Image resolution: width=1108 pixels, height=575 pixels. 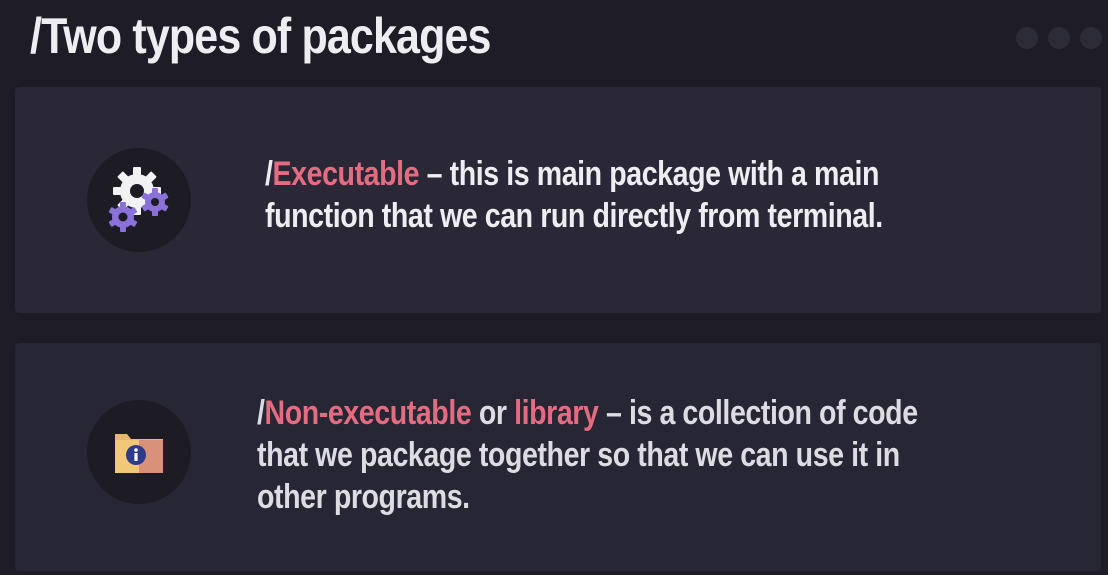 I want to click on library-prefix: /, so click(x=261, y=413).